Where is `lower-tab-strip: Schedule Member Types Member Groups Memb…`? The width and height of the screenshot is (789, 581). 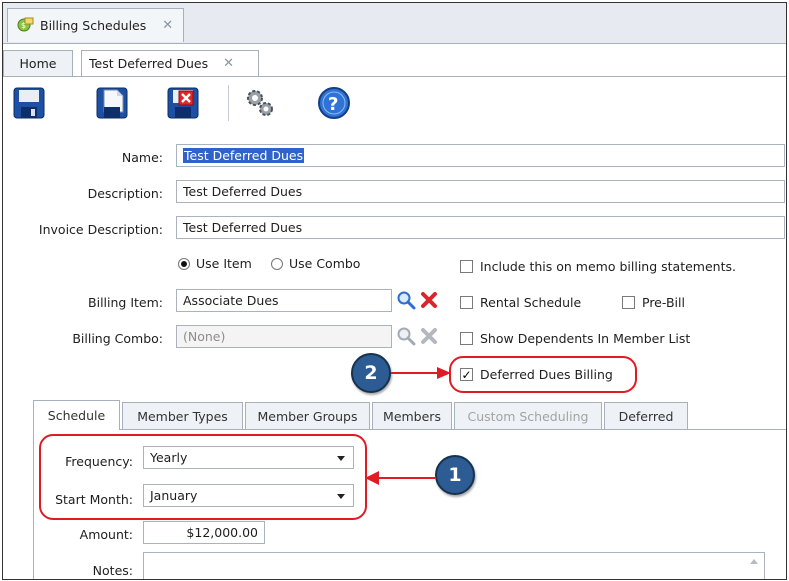 lower-tab-strip: Schedule Member Types Member Groups Memb… is located at coordinates (409, 415).